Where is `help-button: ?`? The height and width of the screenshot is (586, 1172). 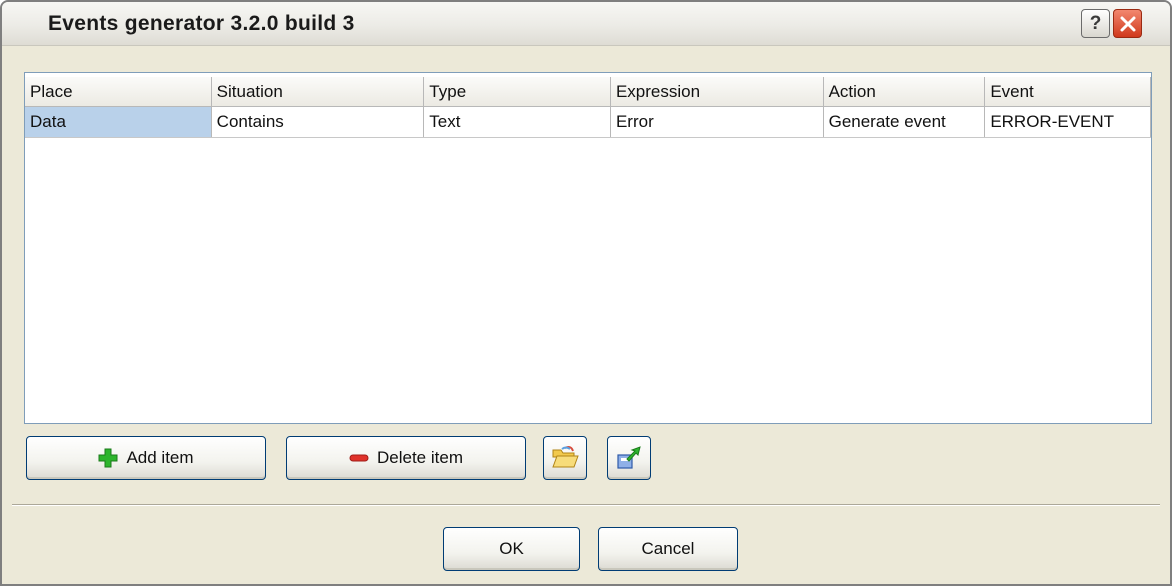 help-button: ? is located at coordinates (1095, 23).